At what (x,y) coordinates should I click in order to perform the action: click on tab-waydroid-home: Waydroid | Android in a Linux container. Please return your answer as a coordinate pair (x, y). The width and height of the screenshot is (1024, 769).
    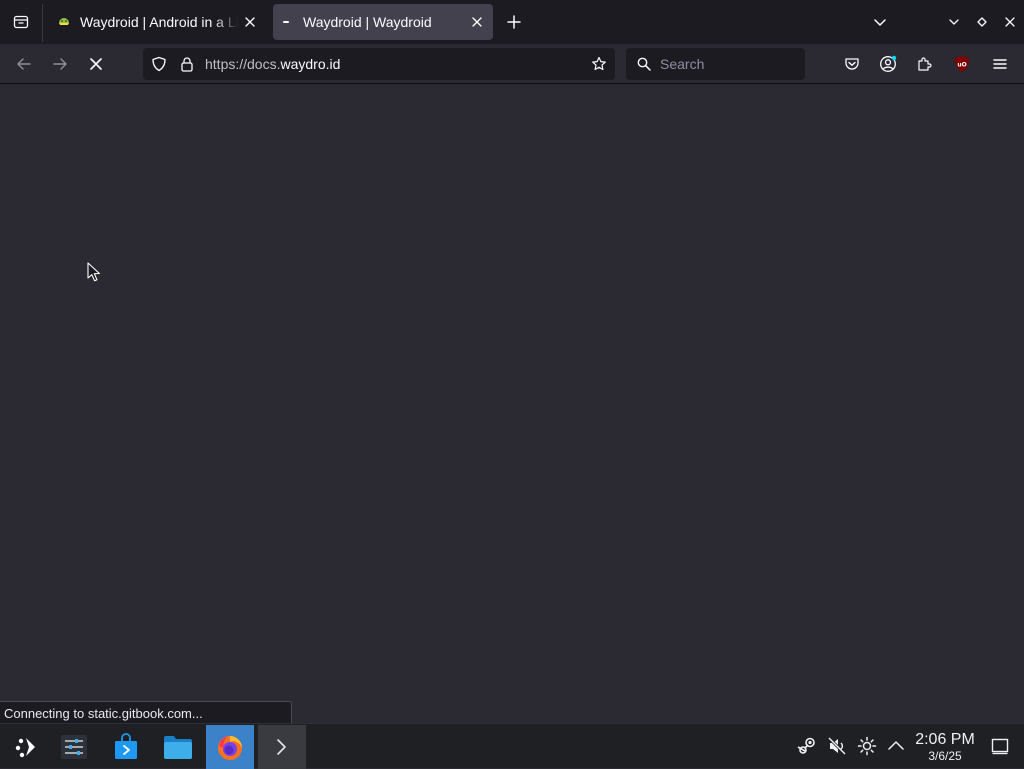
    Looking at the image, I should click on (158, 22).